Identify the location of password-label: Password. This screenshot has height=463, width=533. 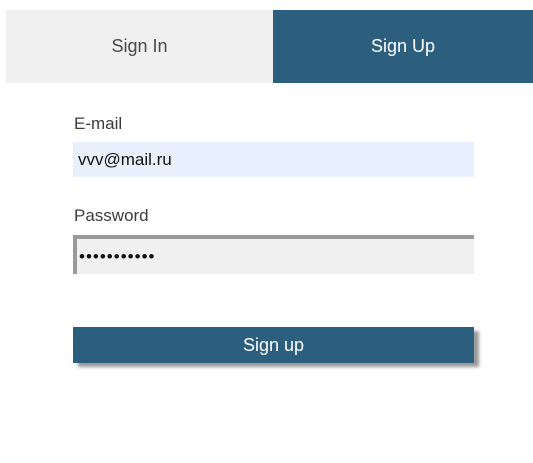
(111, 215).